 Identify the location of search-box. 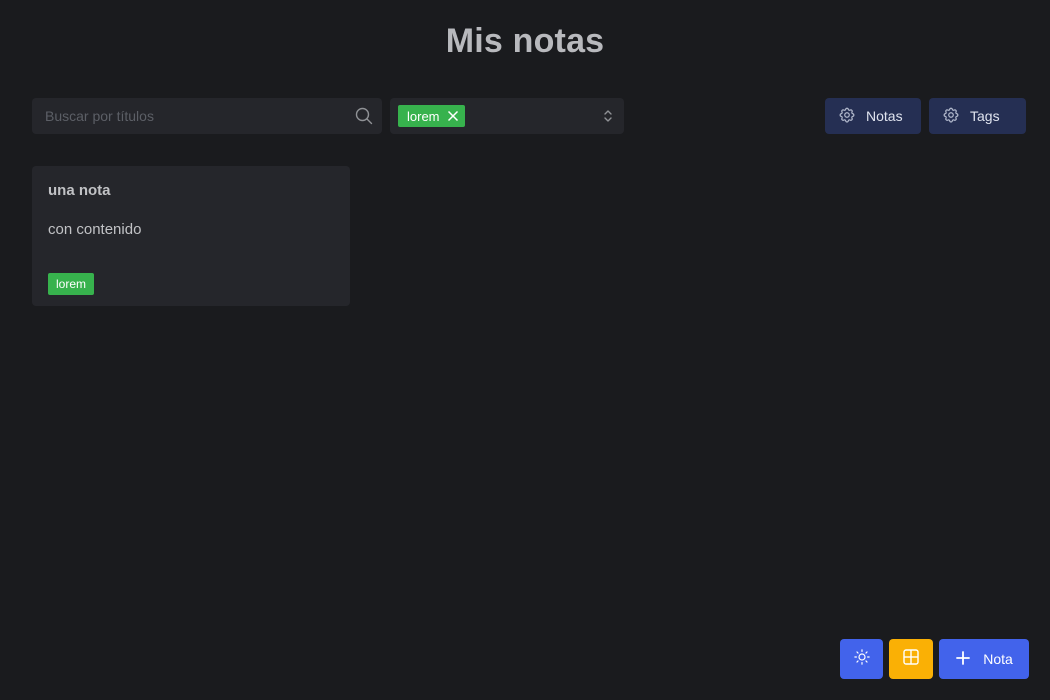
(207, 116).